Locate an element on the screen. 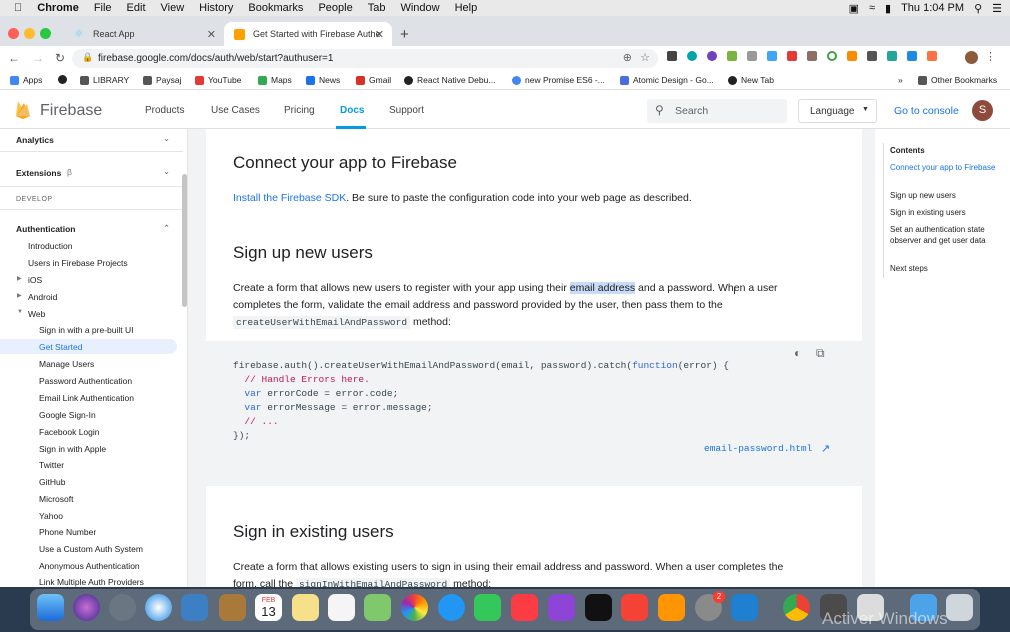 This screenshot has height=632, width=1010. nav-use-cases: Use Cases is located at coordinates (235, 110).